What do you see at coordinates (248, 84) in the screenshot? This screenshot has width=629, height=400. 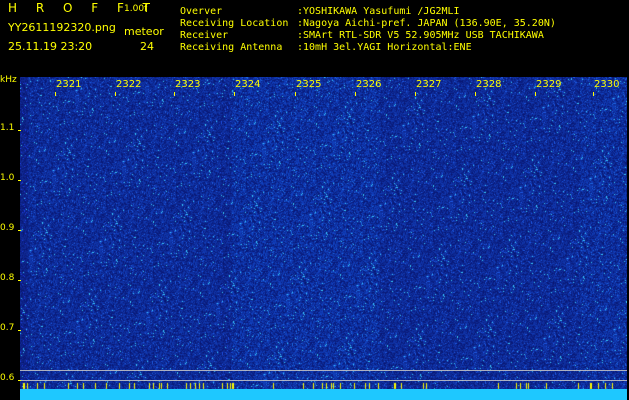 I see `x-tick-label: 2324` at bounding box center [248, 84].